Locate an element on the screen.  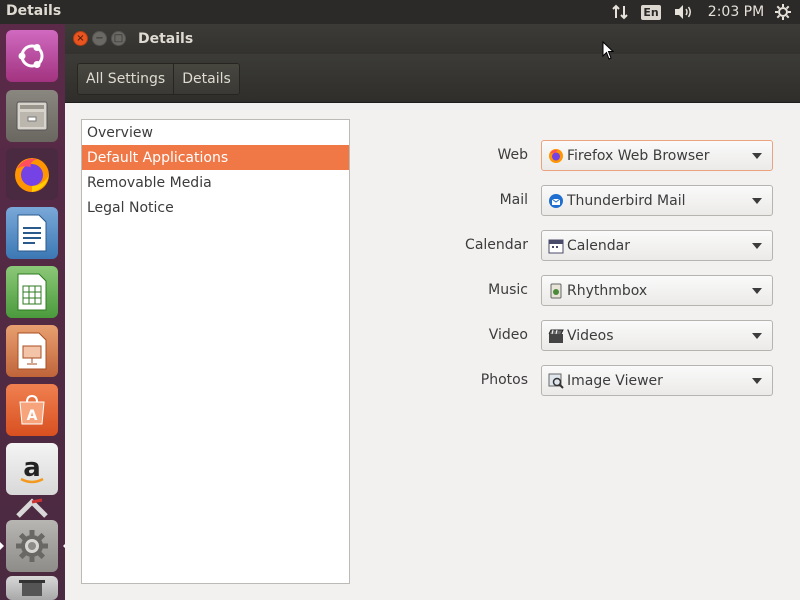
maximize-icon: □ is located at coordinates (118, 38).